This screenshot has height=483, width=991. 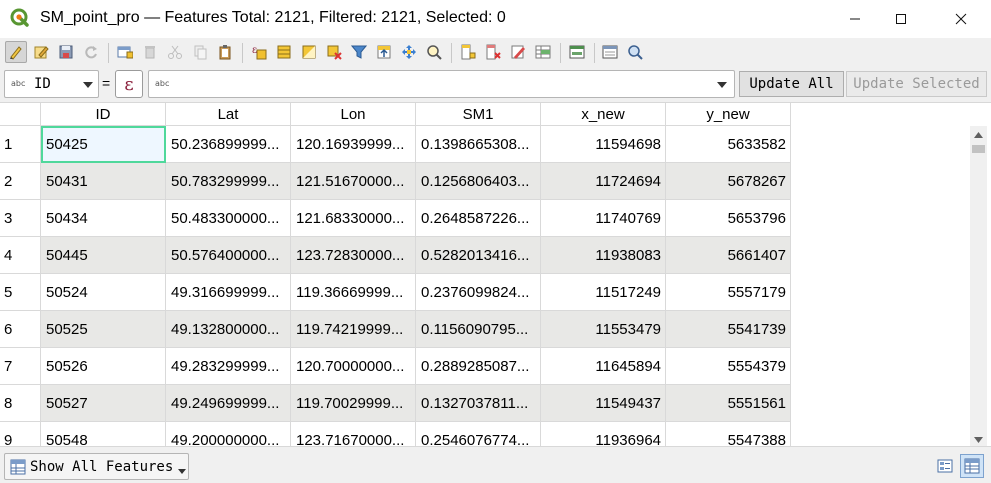 What do you see at coordinates (103, 292) in the screenshot?
I see `table-cell: 50524` at bounding box center [103, 292].